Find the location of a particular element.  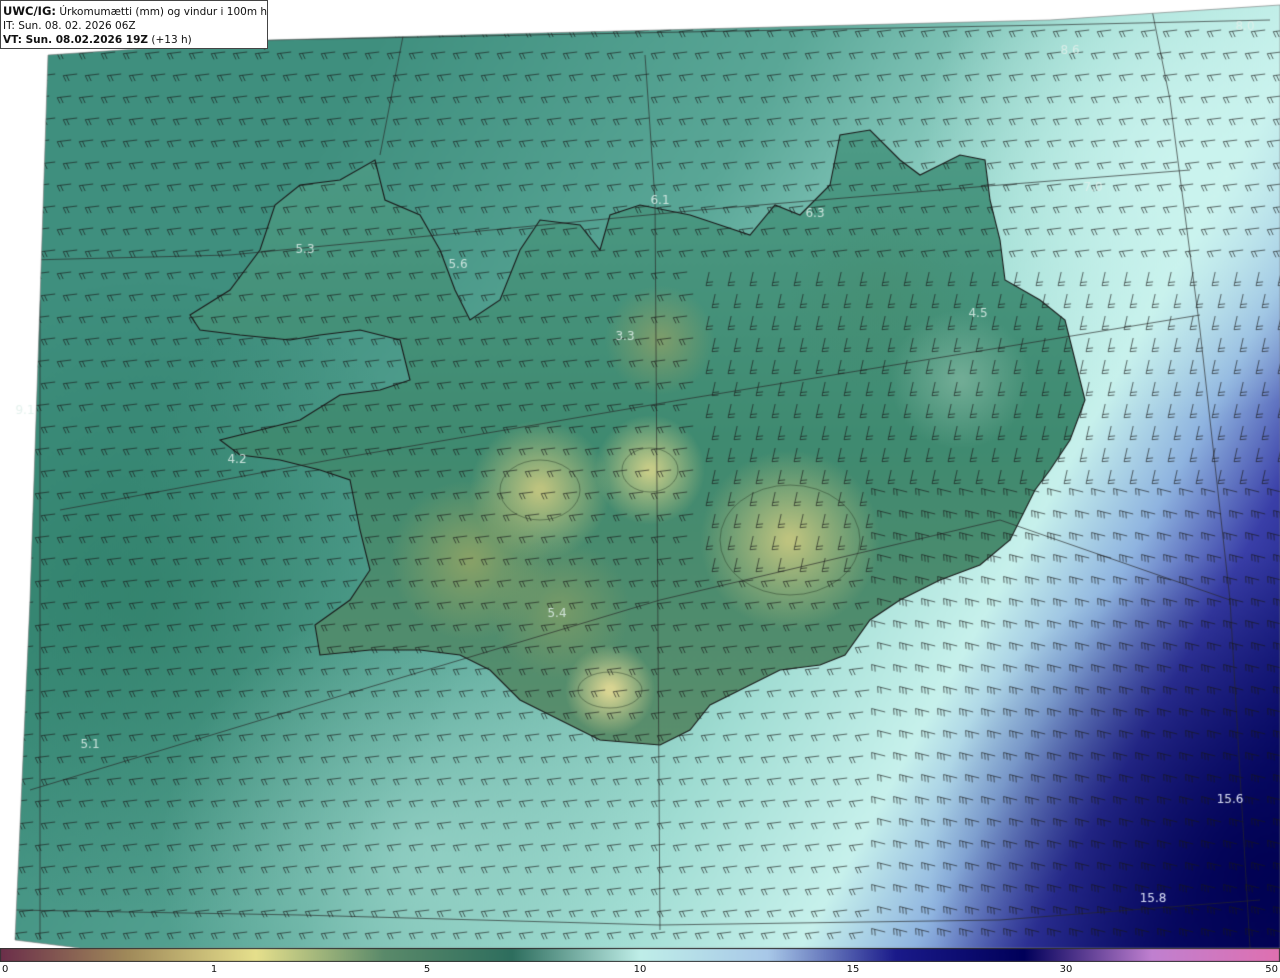

colorbar is located at coordinates (640, 955).